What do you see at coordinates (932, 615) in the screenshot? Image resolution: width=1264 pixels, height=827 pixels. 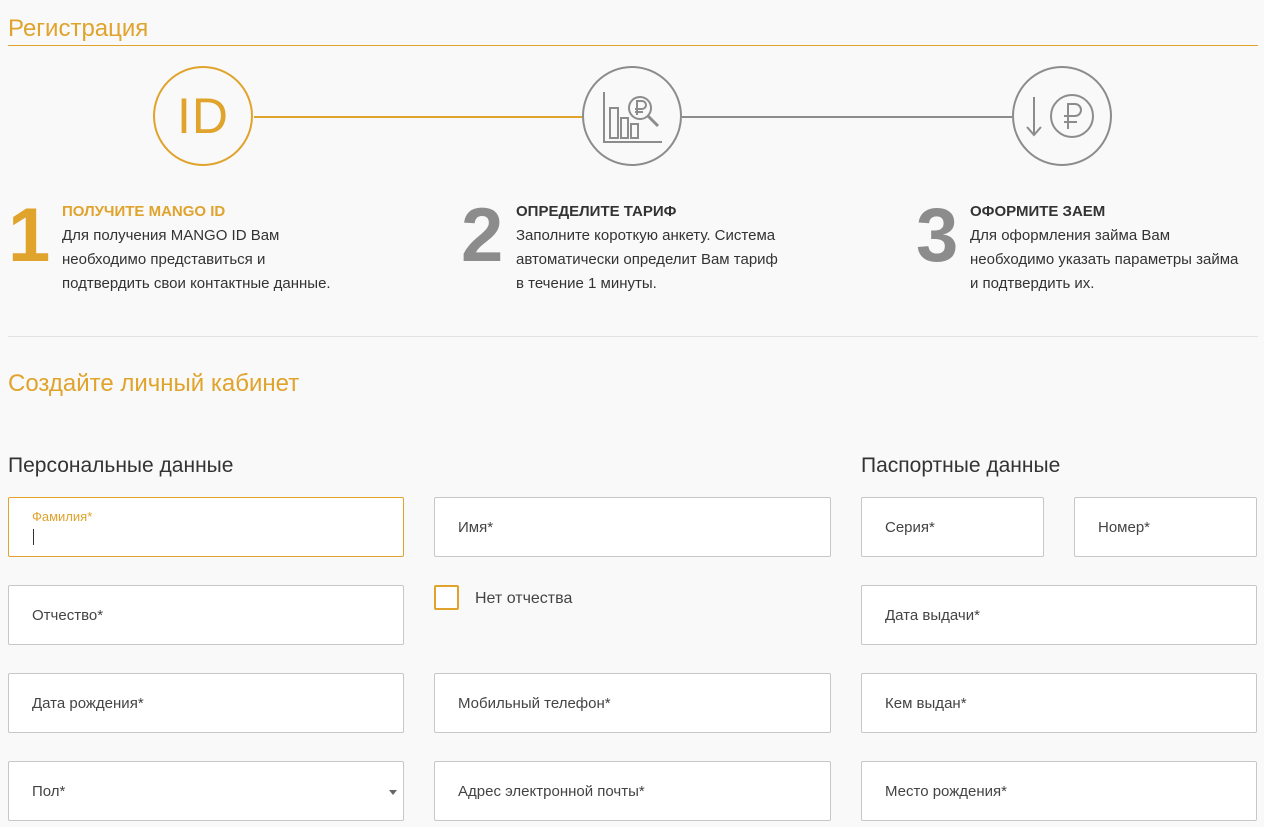 I see `issue-date-label: Дата выдачи*` at bounding box center [932, 615].